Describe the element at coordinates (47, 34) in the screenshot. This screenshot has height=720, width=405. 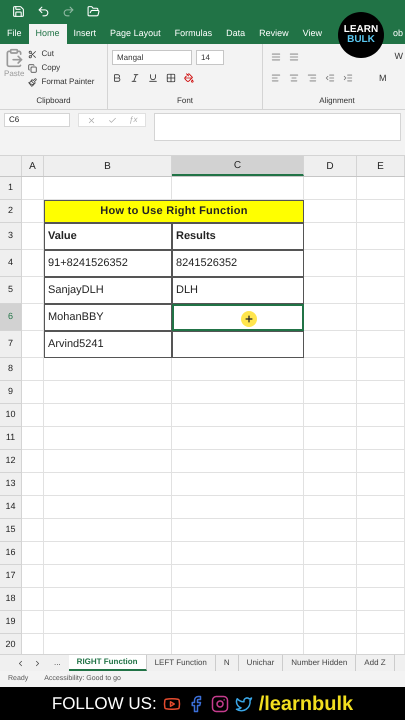
I see `ribbon-tab: Home` at that location.